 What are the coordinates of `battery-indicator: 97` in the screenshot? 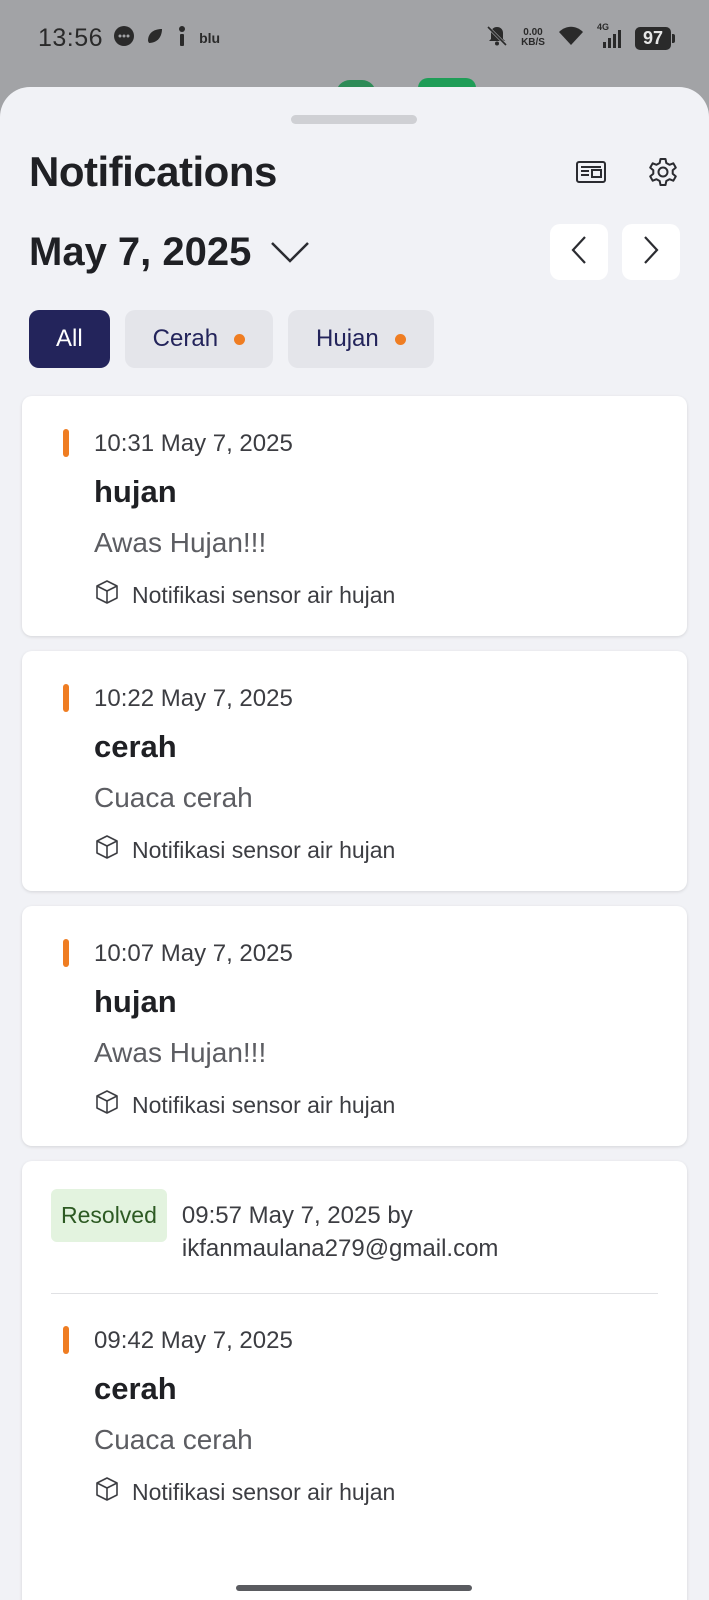 It's located at (655, 38).